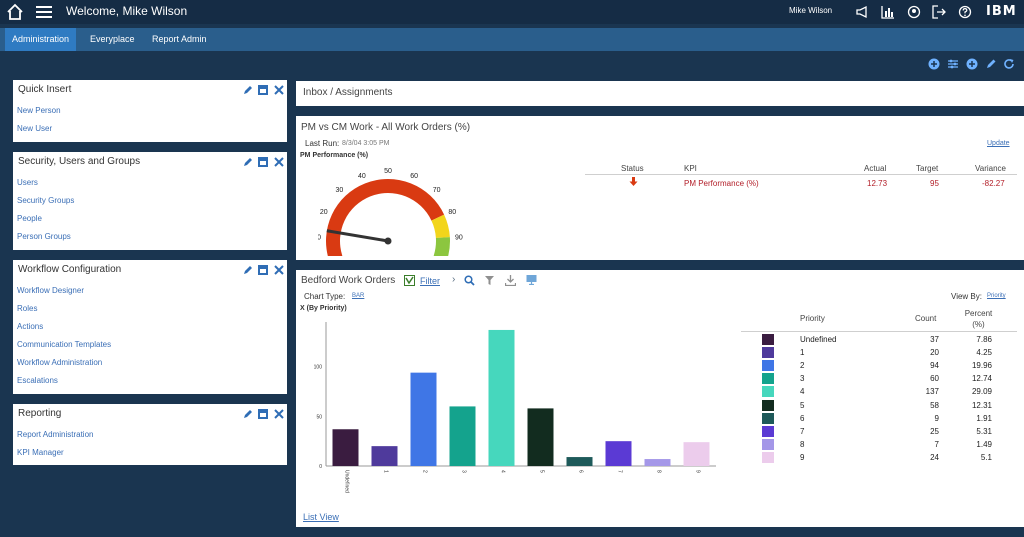 This screenshot has height=537, width=1024. I want to click on kpi-actual: 12.73, so click(877, 183).